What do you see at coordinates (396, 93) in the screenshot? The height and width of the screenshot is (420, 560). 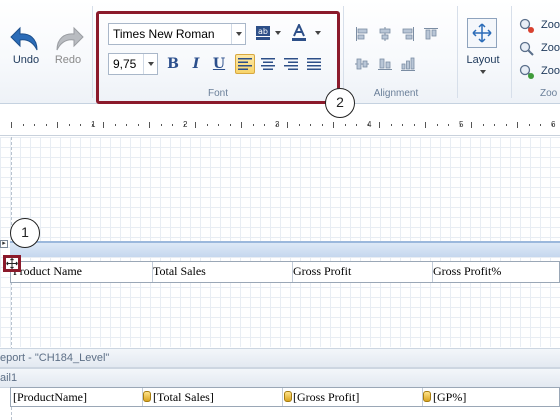 I see `alignment-group-label: Alignment` at bounding box center [396, 93].